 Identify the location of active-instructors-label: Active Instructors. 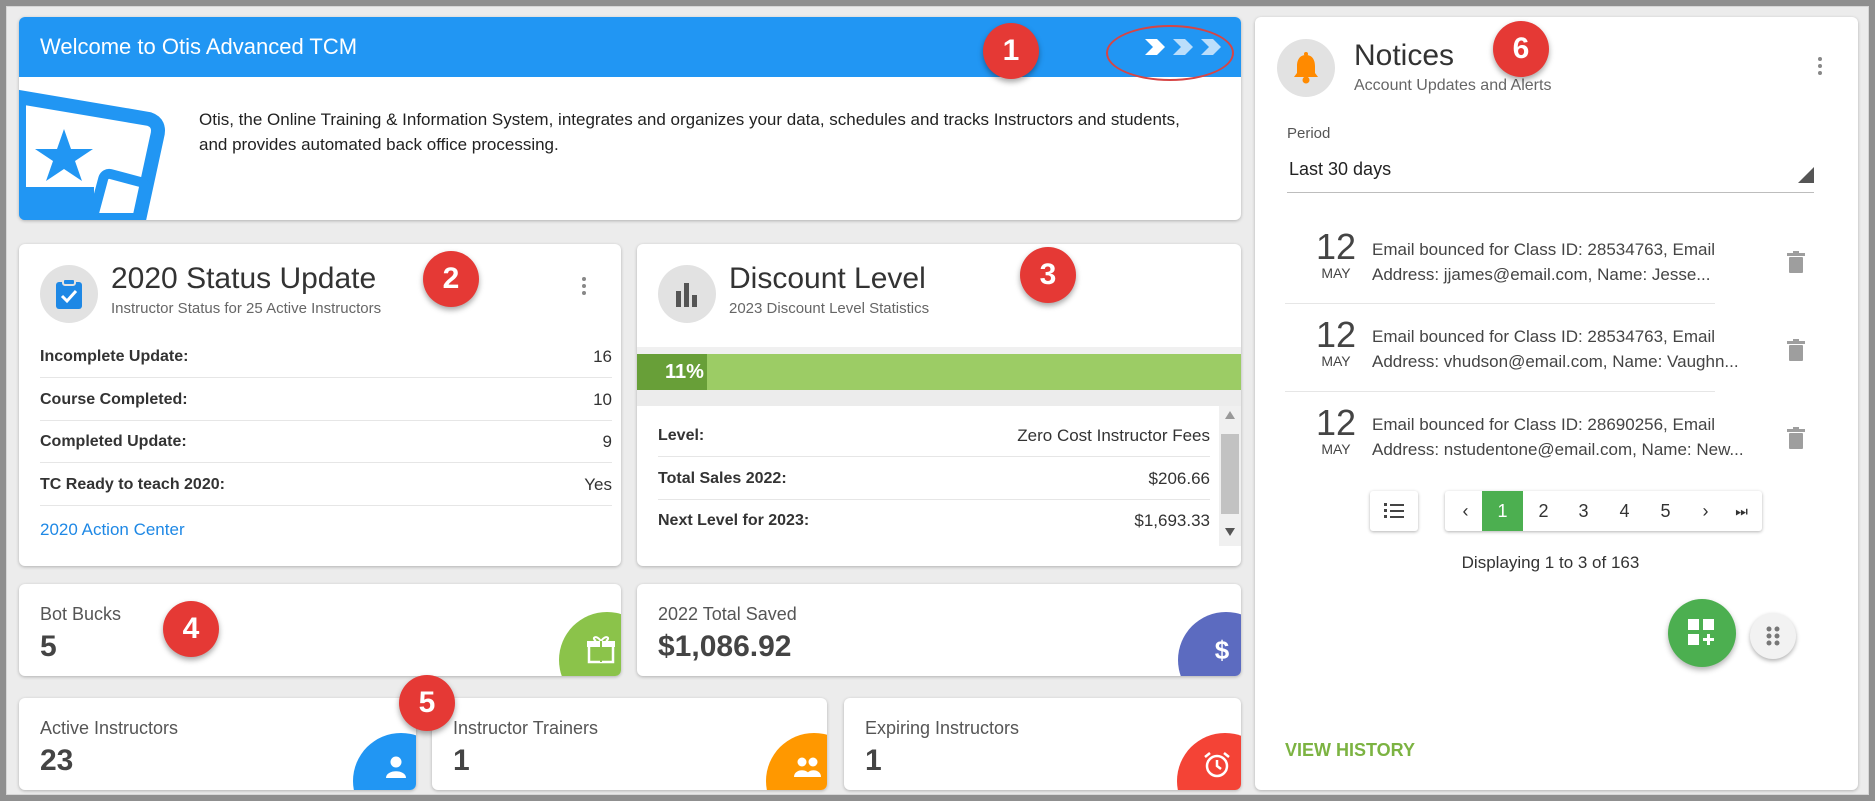
(109, 728).